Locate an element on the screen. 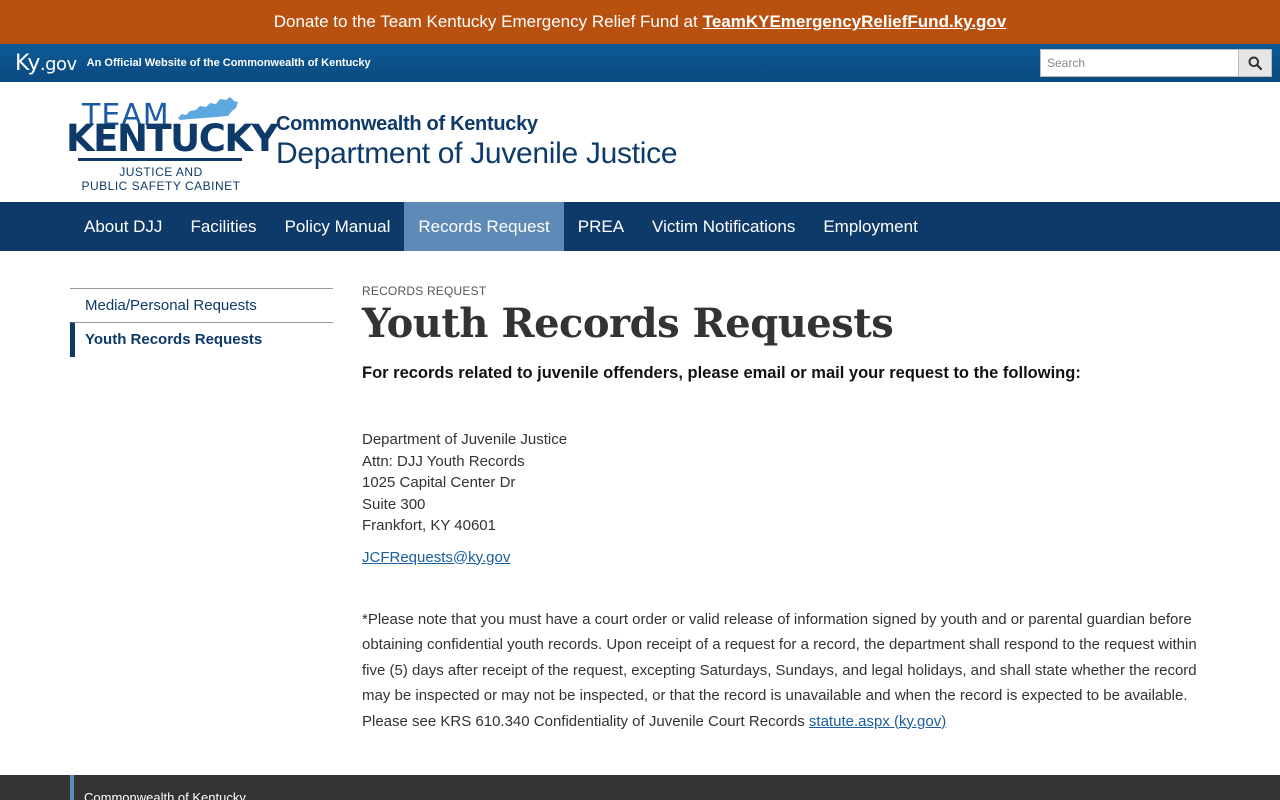 This screenshot has height=800, width=1280. page-title: Youth Records Requests is located at coordinates (628, 323).